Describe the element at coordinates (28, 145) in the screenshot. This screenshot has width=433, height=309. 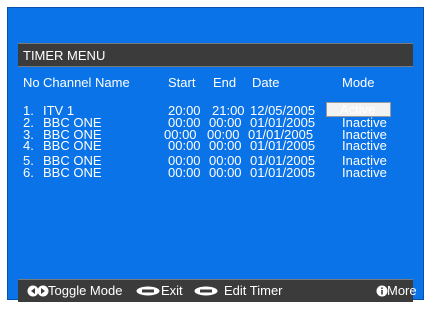
I see `row-no: 4.` at that location.